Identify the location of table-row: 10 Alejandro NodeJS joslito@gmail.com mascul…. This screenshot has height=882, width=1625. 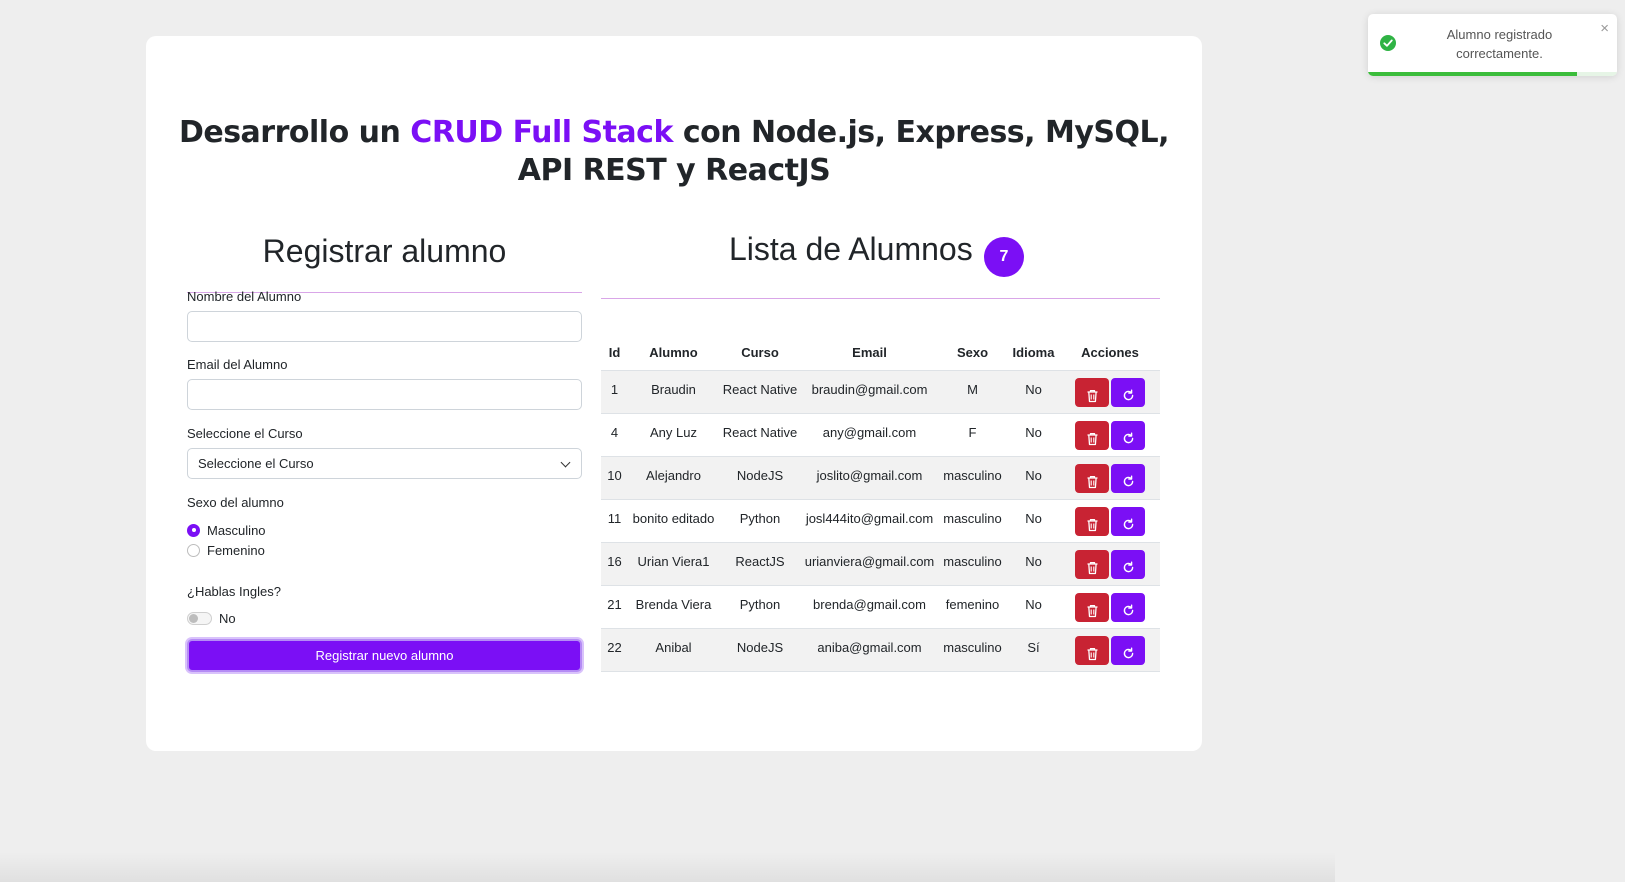
(880, 478).